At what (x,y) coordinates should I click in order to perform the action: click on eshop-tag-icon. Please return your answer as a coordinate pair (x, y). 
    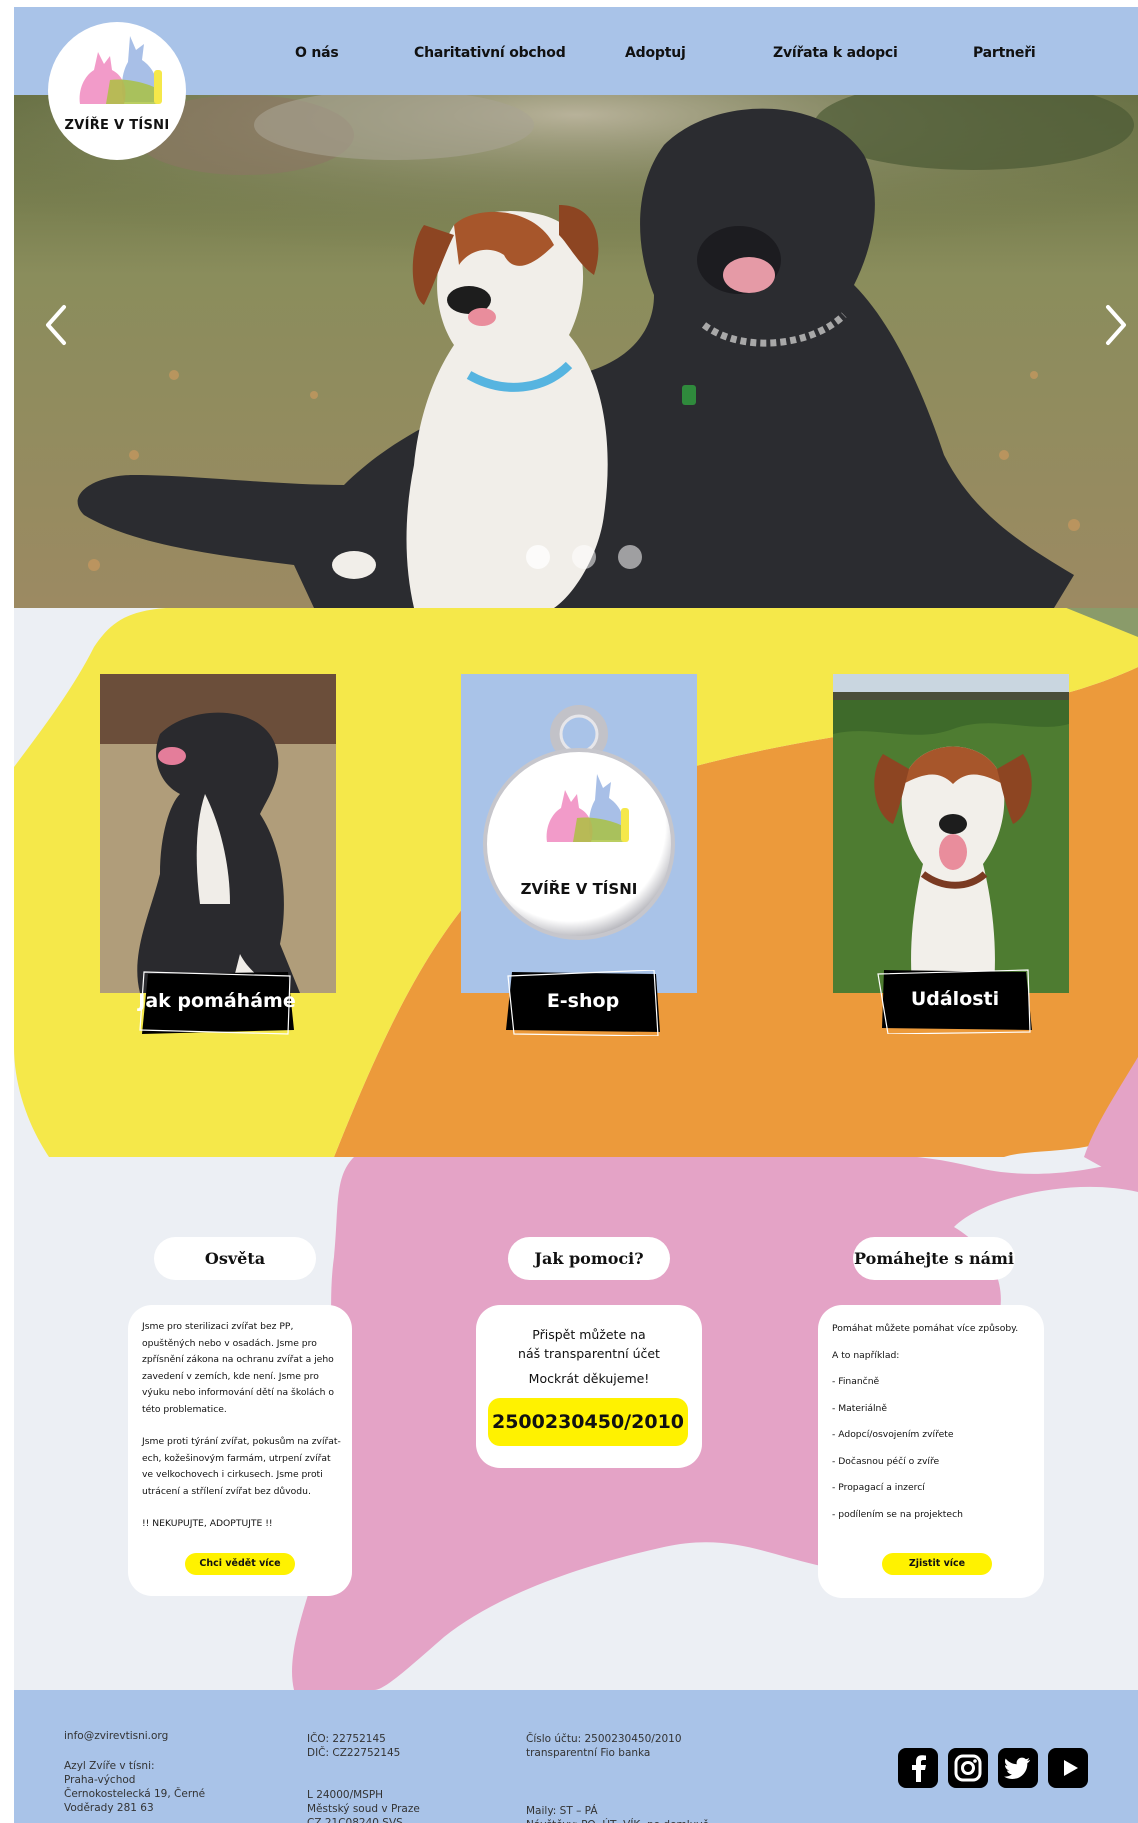
    Looking at the image, I should click on (579, 822).